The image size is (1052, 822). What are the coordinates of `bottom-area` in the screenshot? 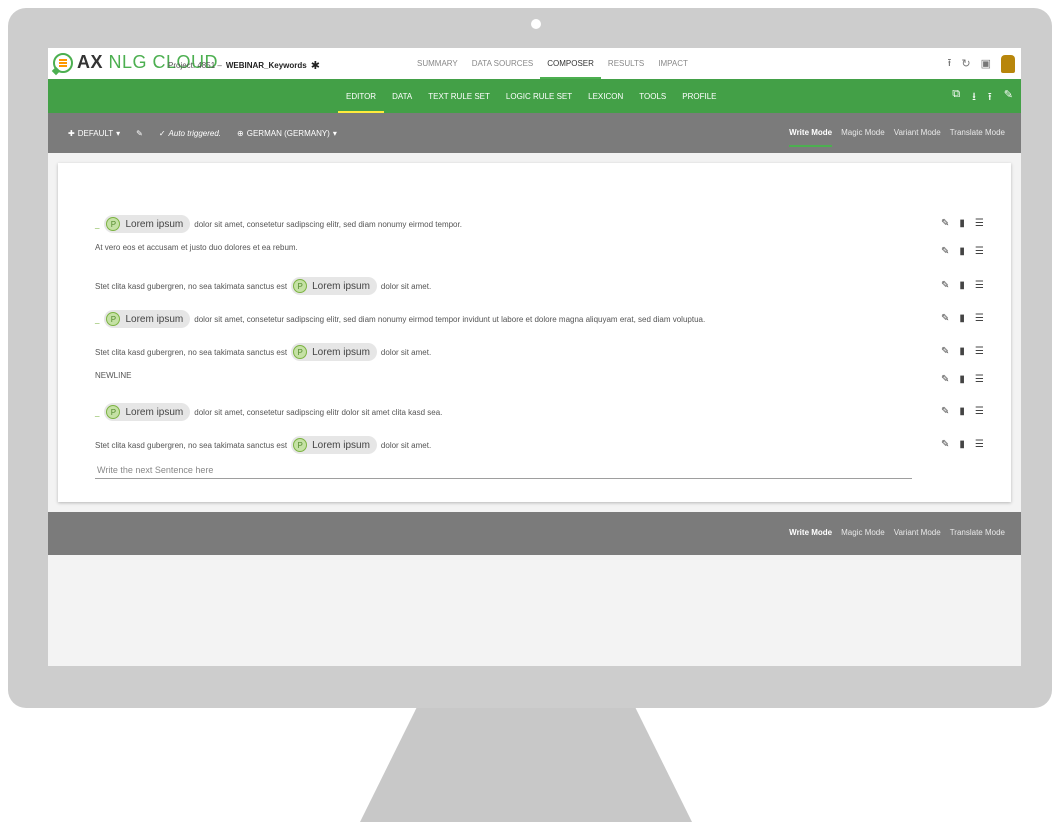 It's located at (534, 610).